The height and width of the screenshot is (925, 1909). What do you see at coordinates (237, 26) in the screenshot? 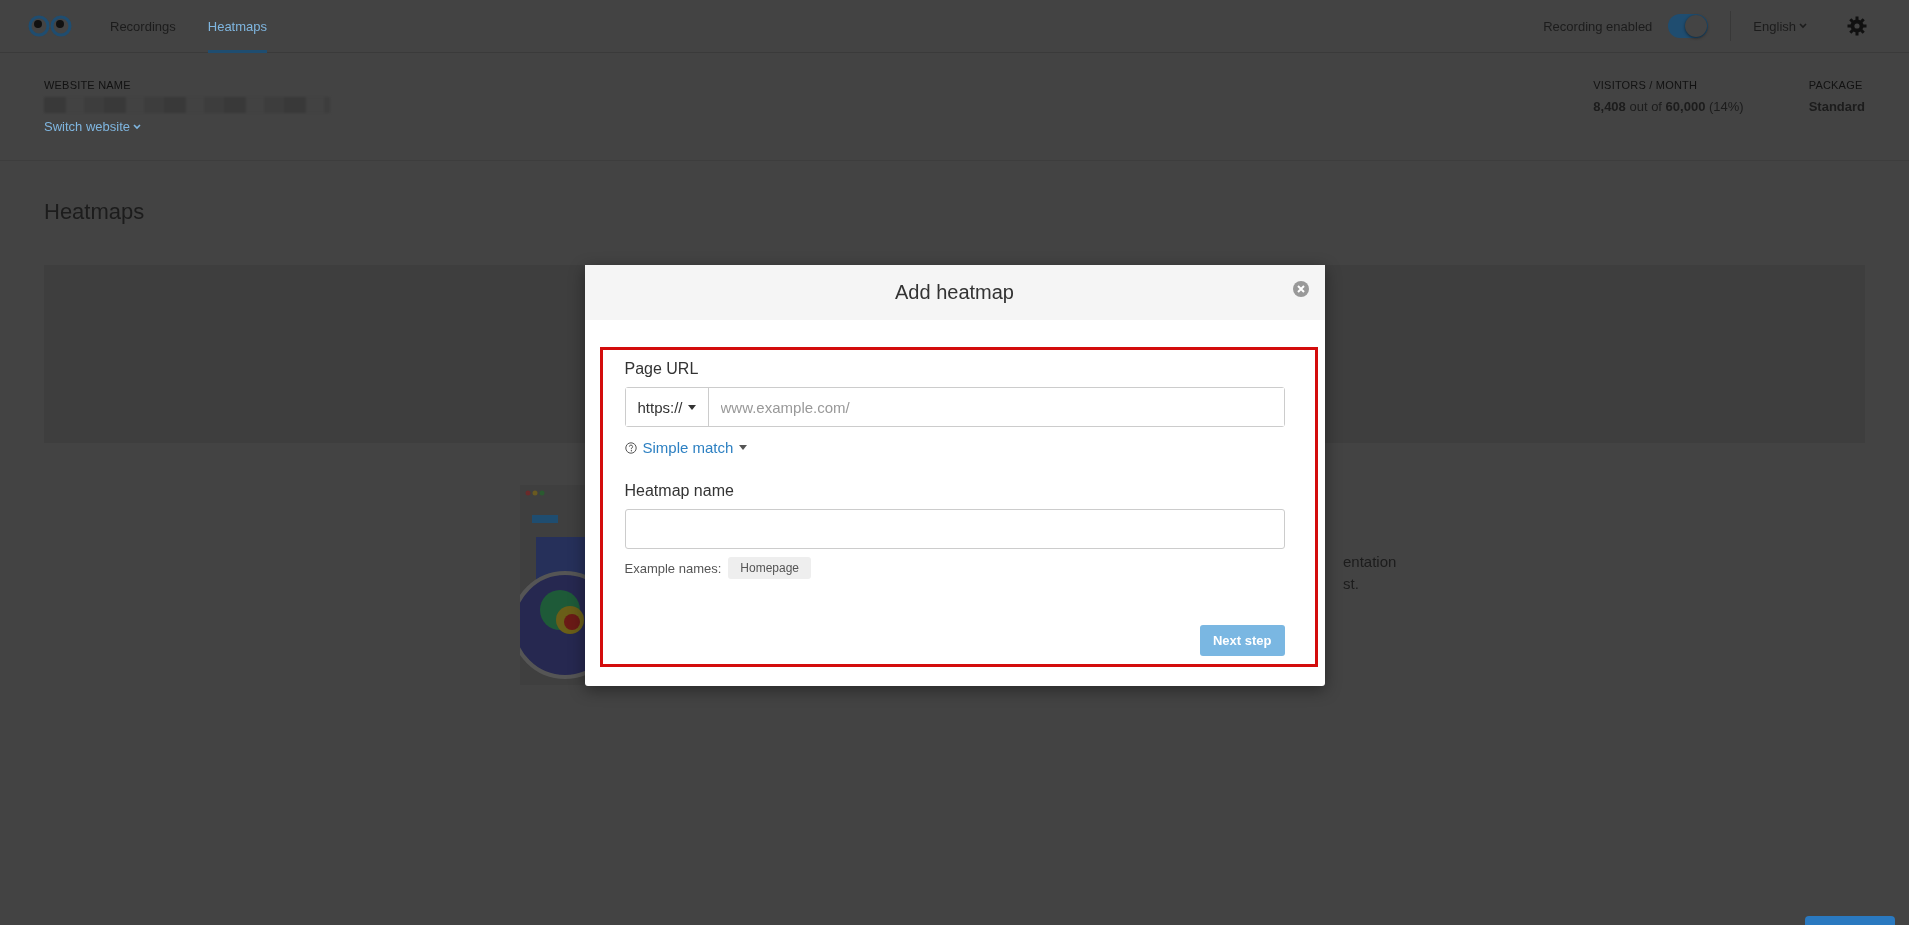
I see `nav-tab: Heatmaps` at bounding box center [237, 26].